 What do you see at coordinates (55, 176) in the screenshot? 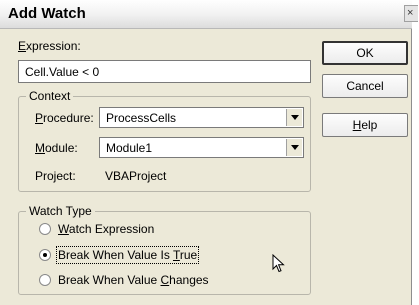
I see `project-label: Project:` at bounding box center [55, 176].